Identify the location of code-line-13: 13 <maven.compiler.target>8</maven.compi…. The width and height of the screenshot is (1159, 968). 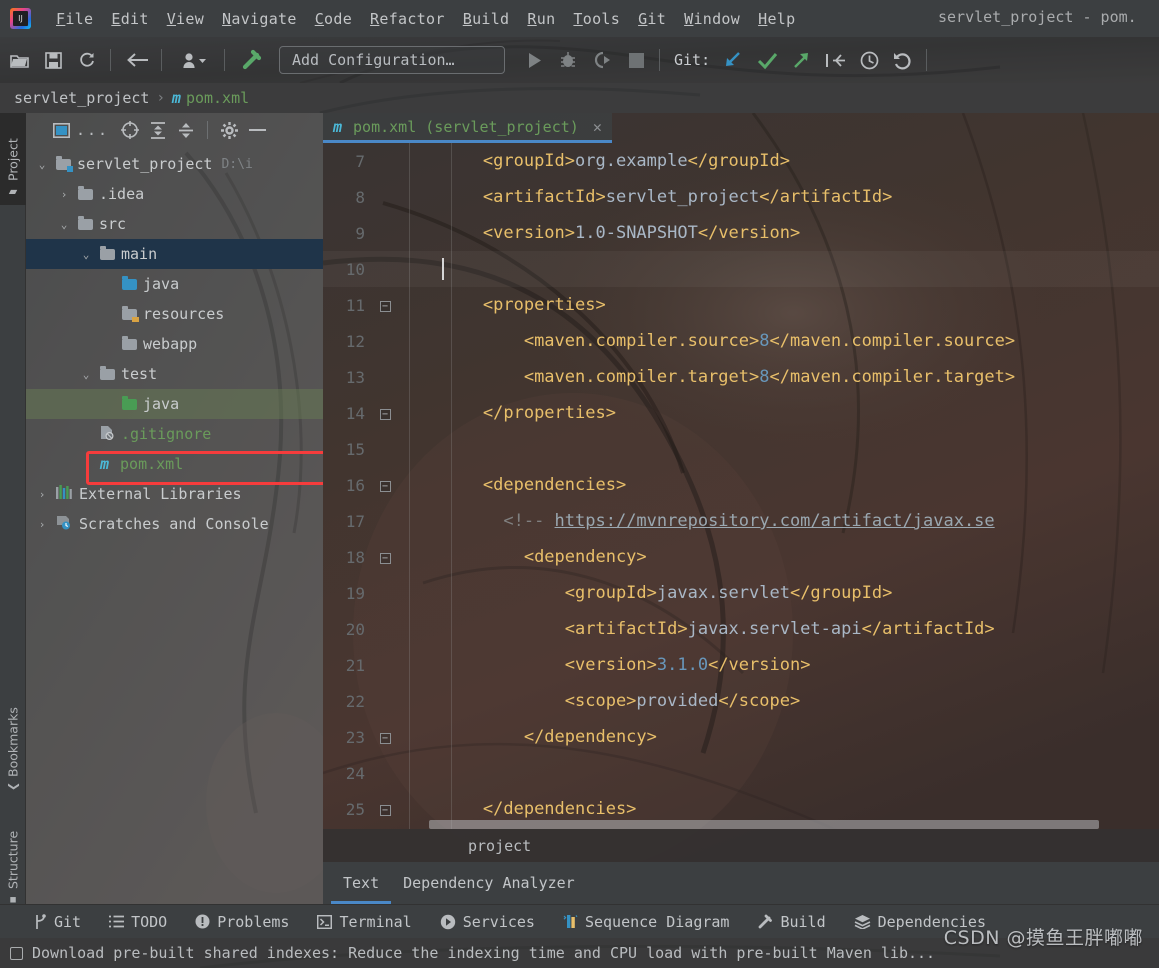
(741, 377).